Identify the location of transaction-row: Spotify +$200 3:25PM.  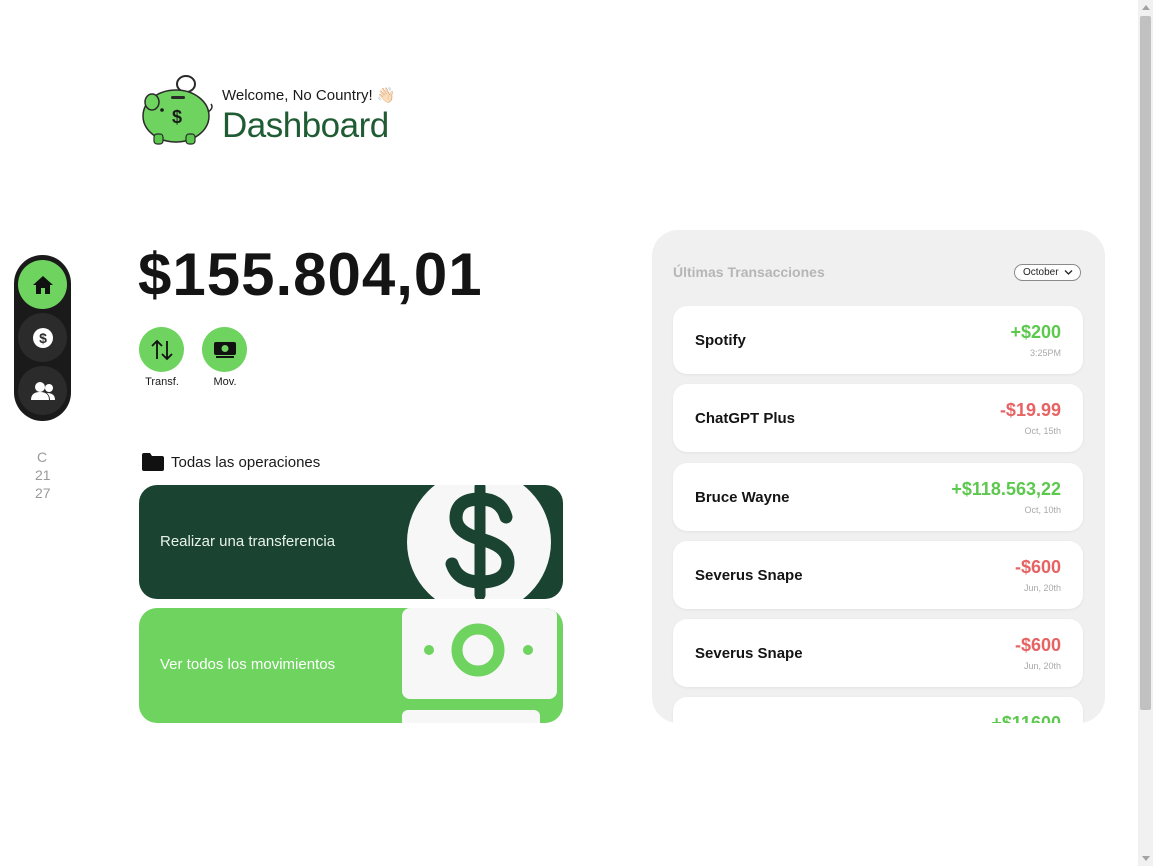
(878, 340).